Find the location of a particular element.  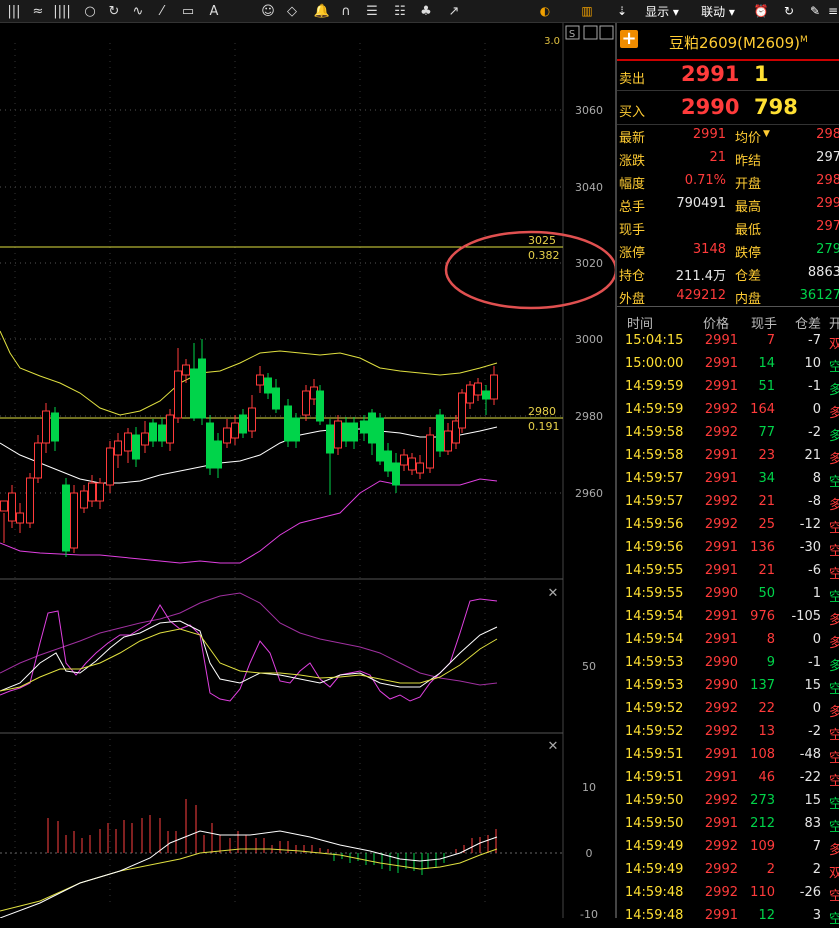

trade-cell: -1 is located at coordinates (814, 662).